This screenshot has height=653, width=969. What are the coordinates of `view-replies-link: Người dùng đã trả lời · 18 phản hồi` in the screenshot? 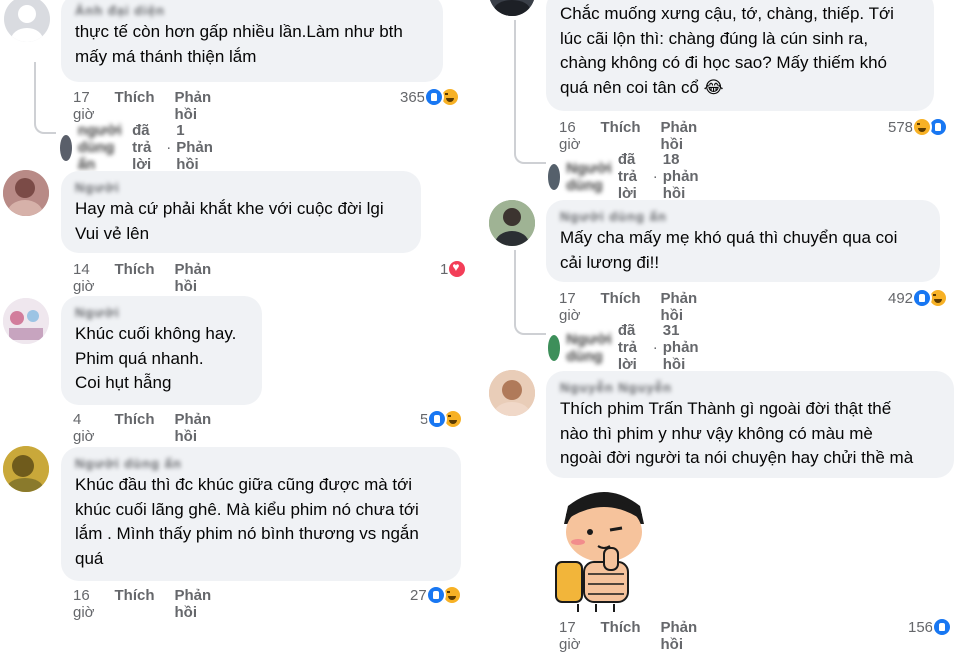 It's located at (625, 176).